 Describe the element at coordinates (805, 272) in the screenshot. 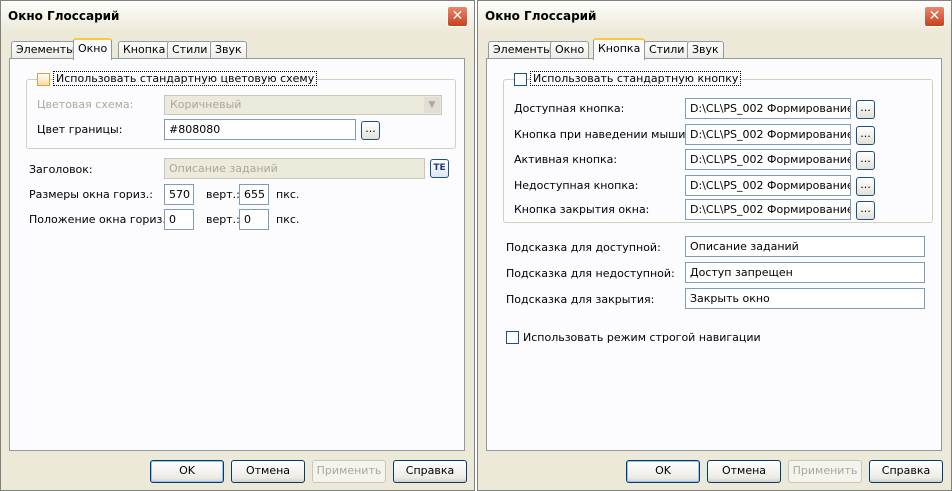

I see `disabled-hint-field: Доступ запрещен` at that location.